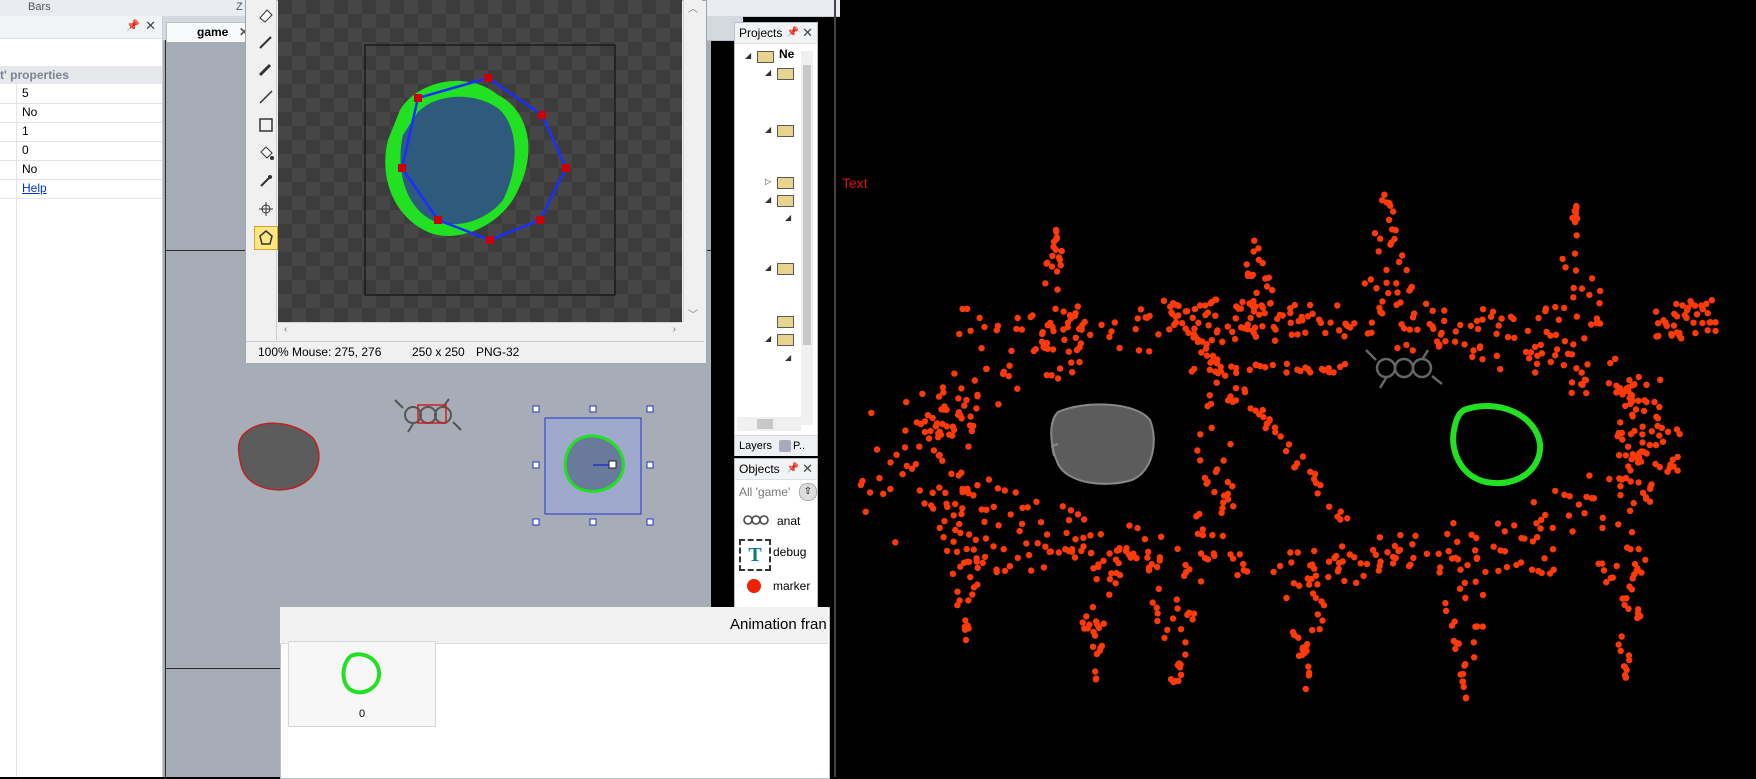 The width and height of the screenshot is (1756, 779). What do you see at coordinates (693, 313) in the screenshot?
I see `chevron-down-icon: ﹀` at bounding box center [693, 313].